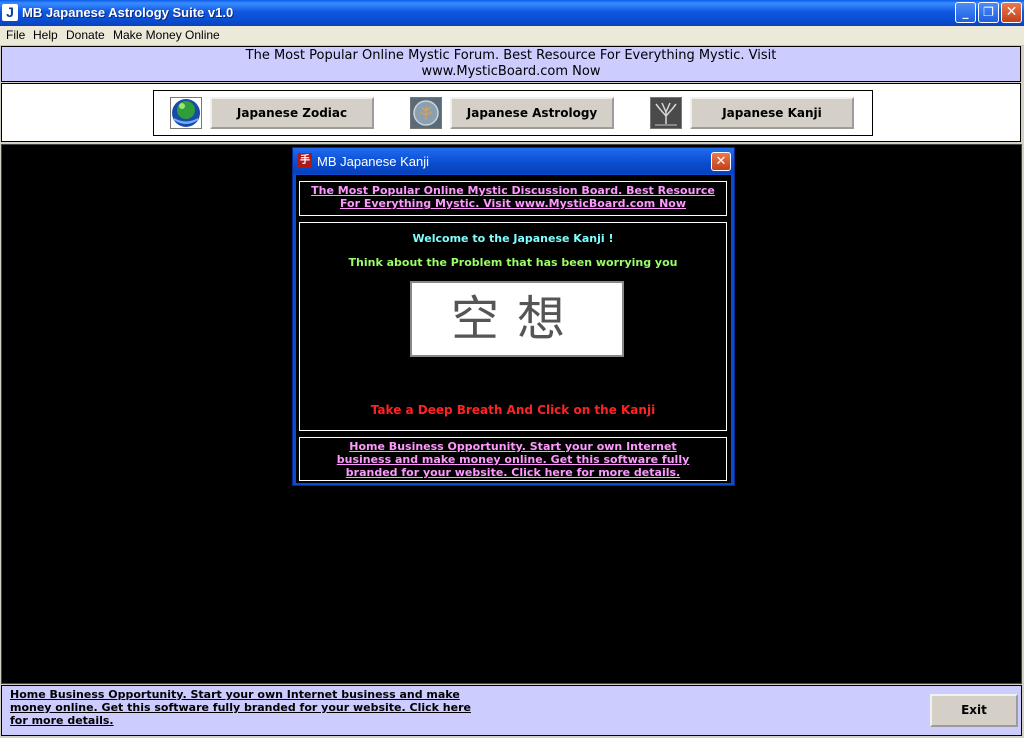 This screenshot has width=1024, height=738. I want to click on menu-bar: File Help Donate Make Money Online, so click(512, 36).